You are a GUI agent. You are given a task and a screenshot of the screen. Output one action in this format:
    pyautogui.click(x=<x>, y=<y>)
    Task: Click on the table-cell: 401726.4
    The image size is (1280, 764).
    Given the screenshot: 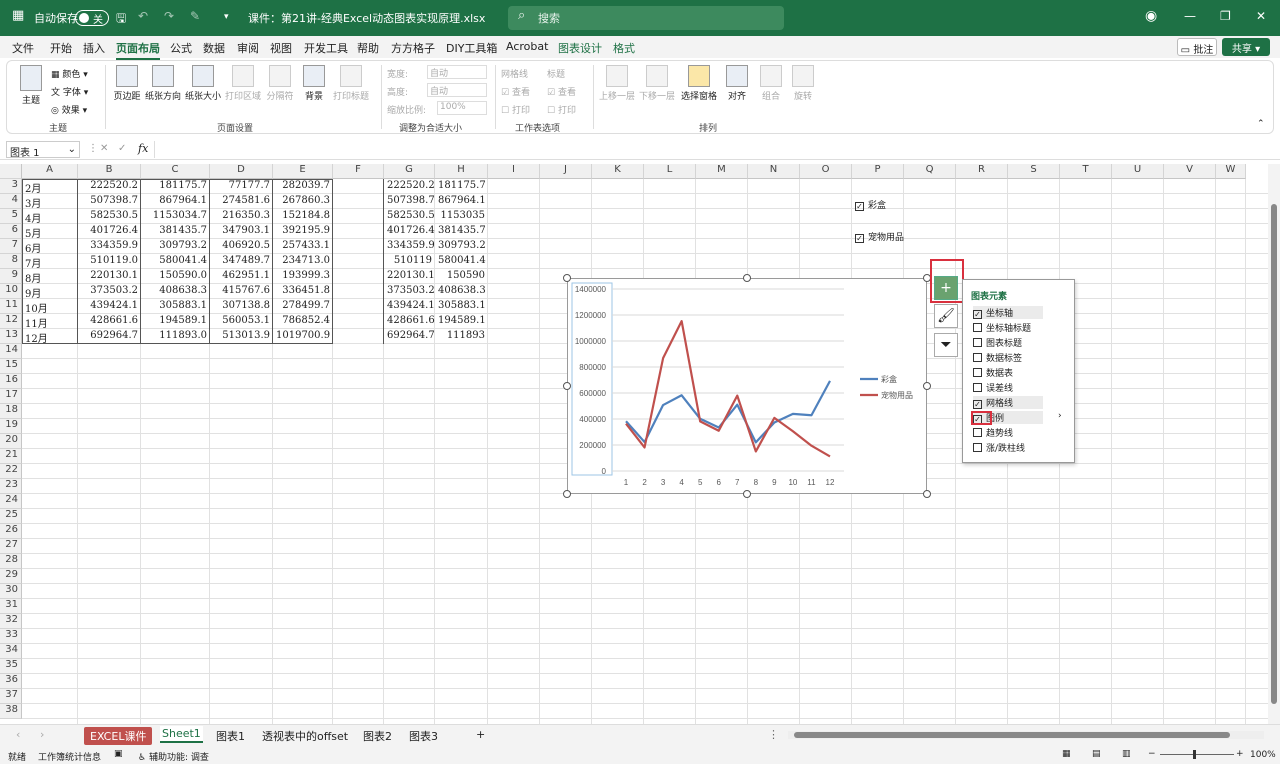 What is the action you would take?
    pyautogui.click(x=109, y=231)
    